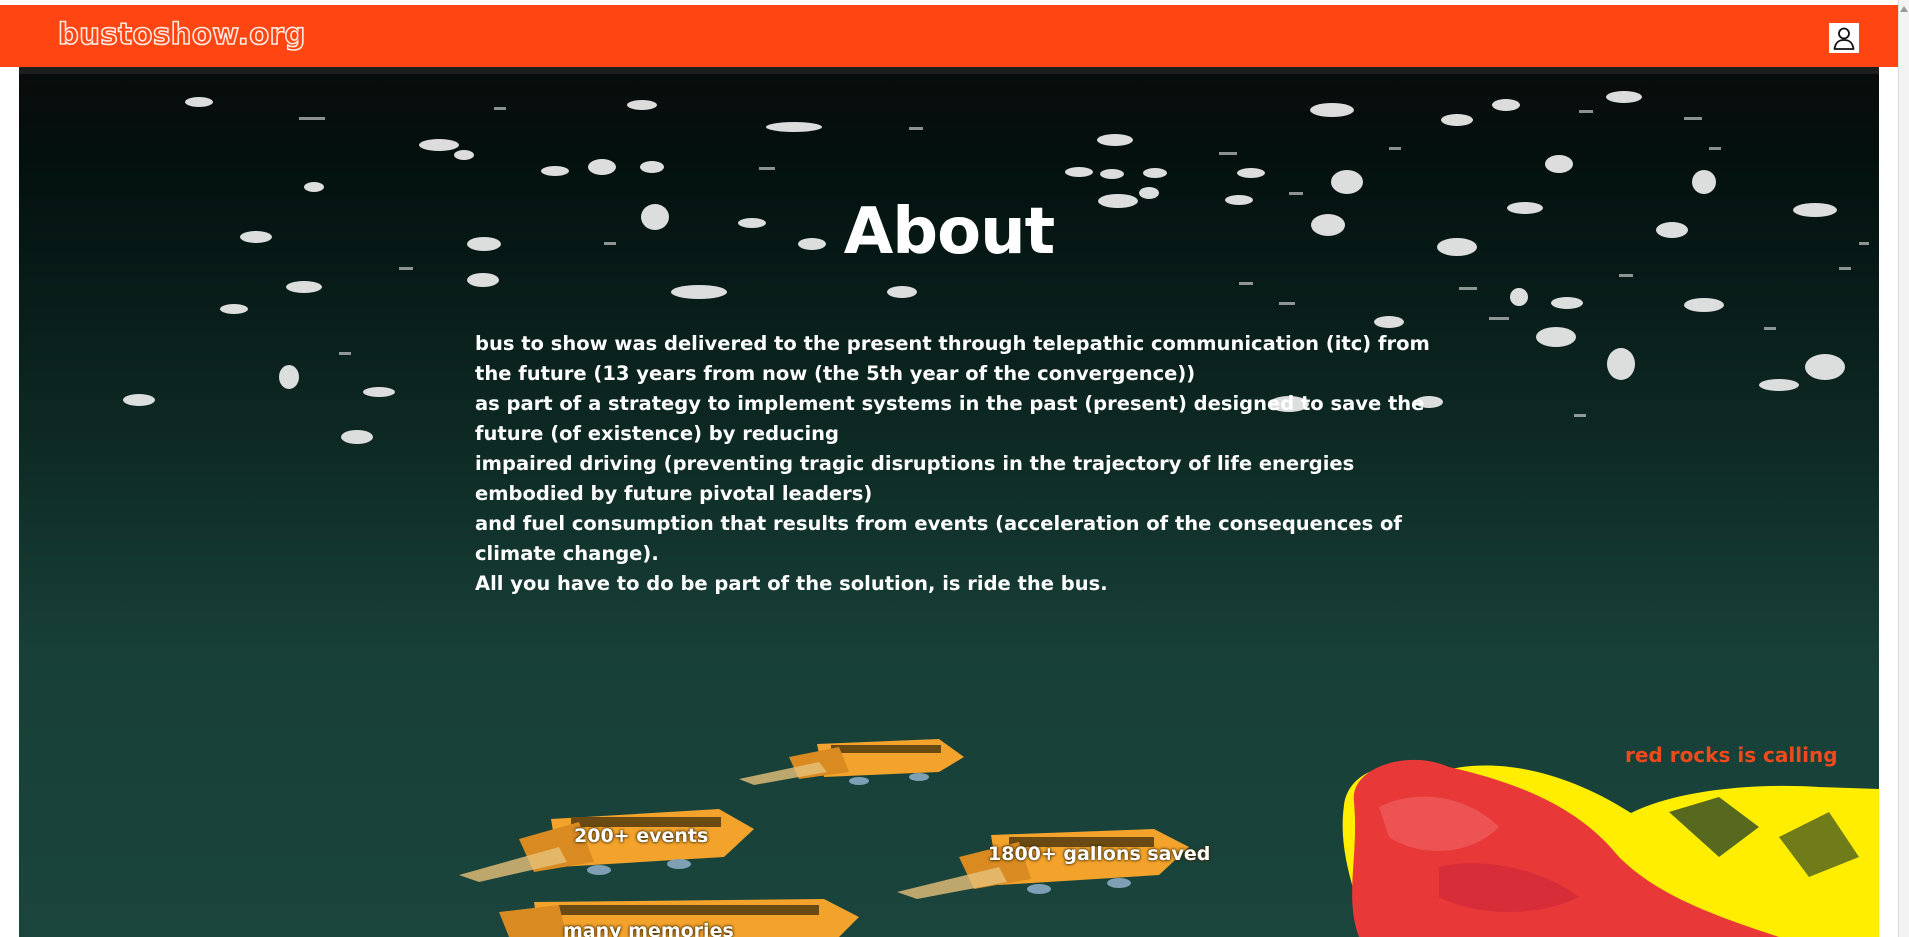  What do you see at coordinates (1610, 848) in the screenshot?
I see `red-rocks-image` at bounding box center [1610, 848].